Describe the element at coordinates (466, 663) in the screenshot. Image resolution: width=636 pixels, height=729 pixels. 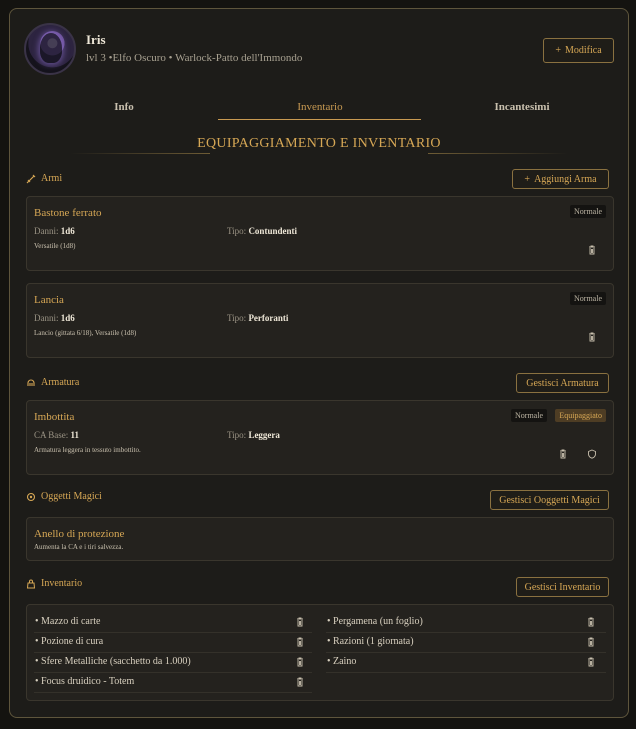
I see `list-item: • Zaino` at that location.